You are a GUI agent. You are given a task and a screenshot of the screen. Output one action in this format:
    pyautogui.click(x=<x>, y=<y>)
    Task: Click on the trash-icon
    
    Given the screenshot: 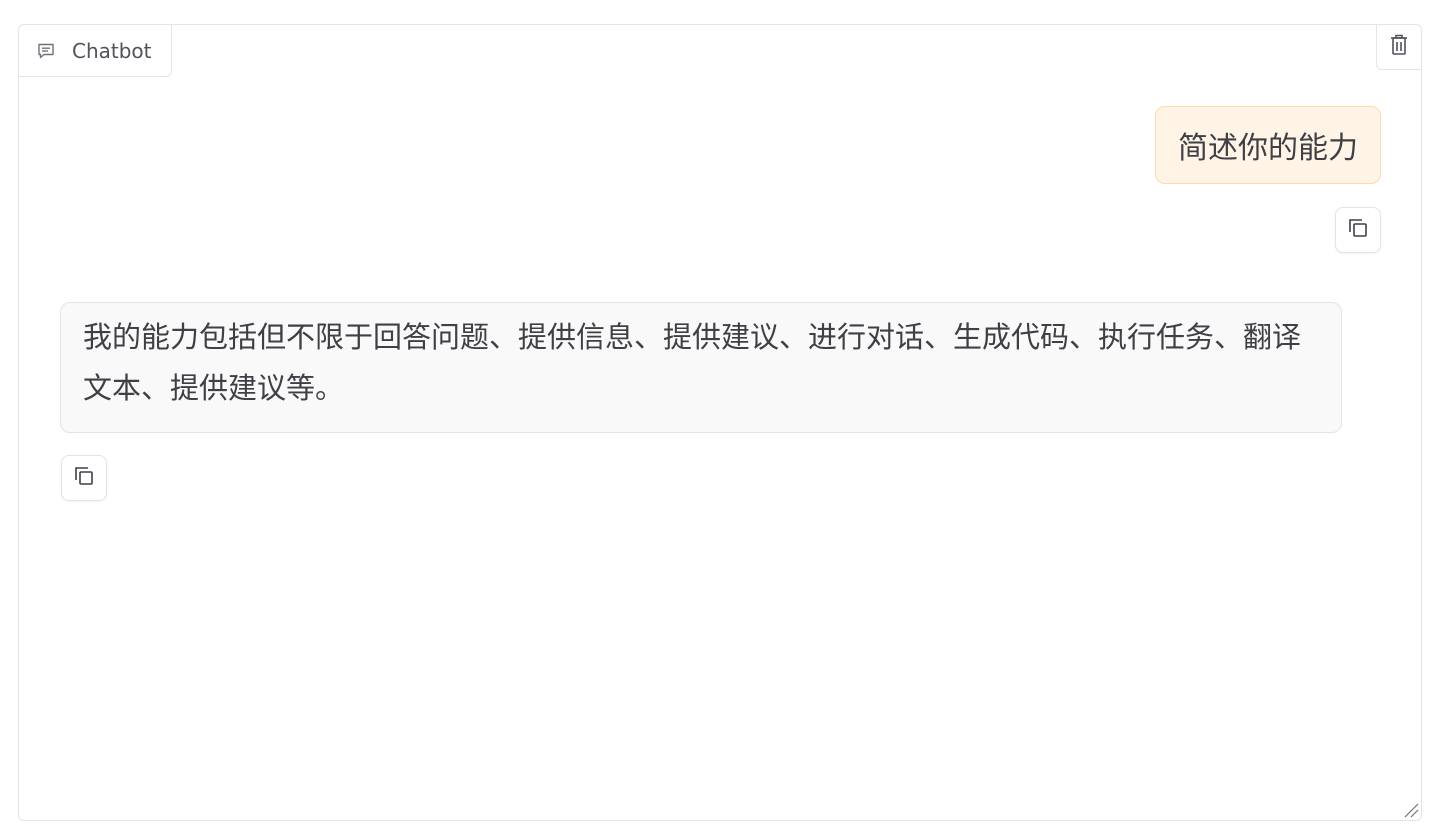 What is the action you would take?
    pyautogui.click(x=1399, y=47)
    